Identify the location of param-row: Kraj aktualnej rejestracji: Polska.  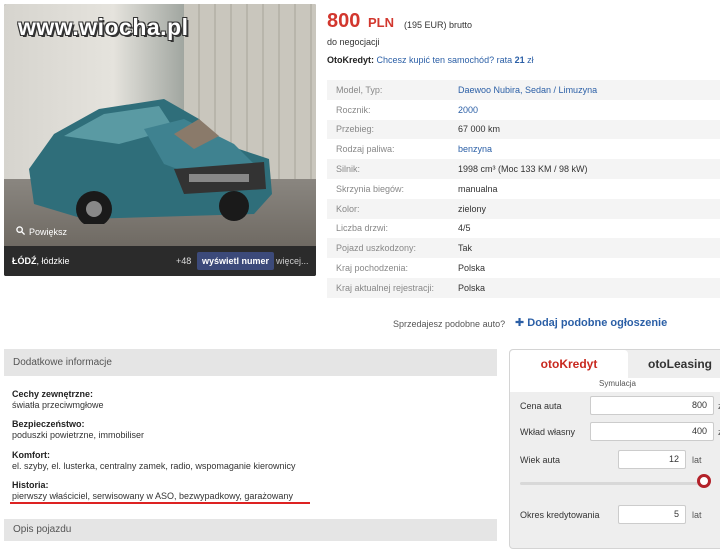
(523, 287).